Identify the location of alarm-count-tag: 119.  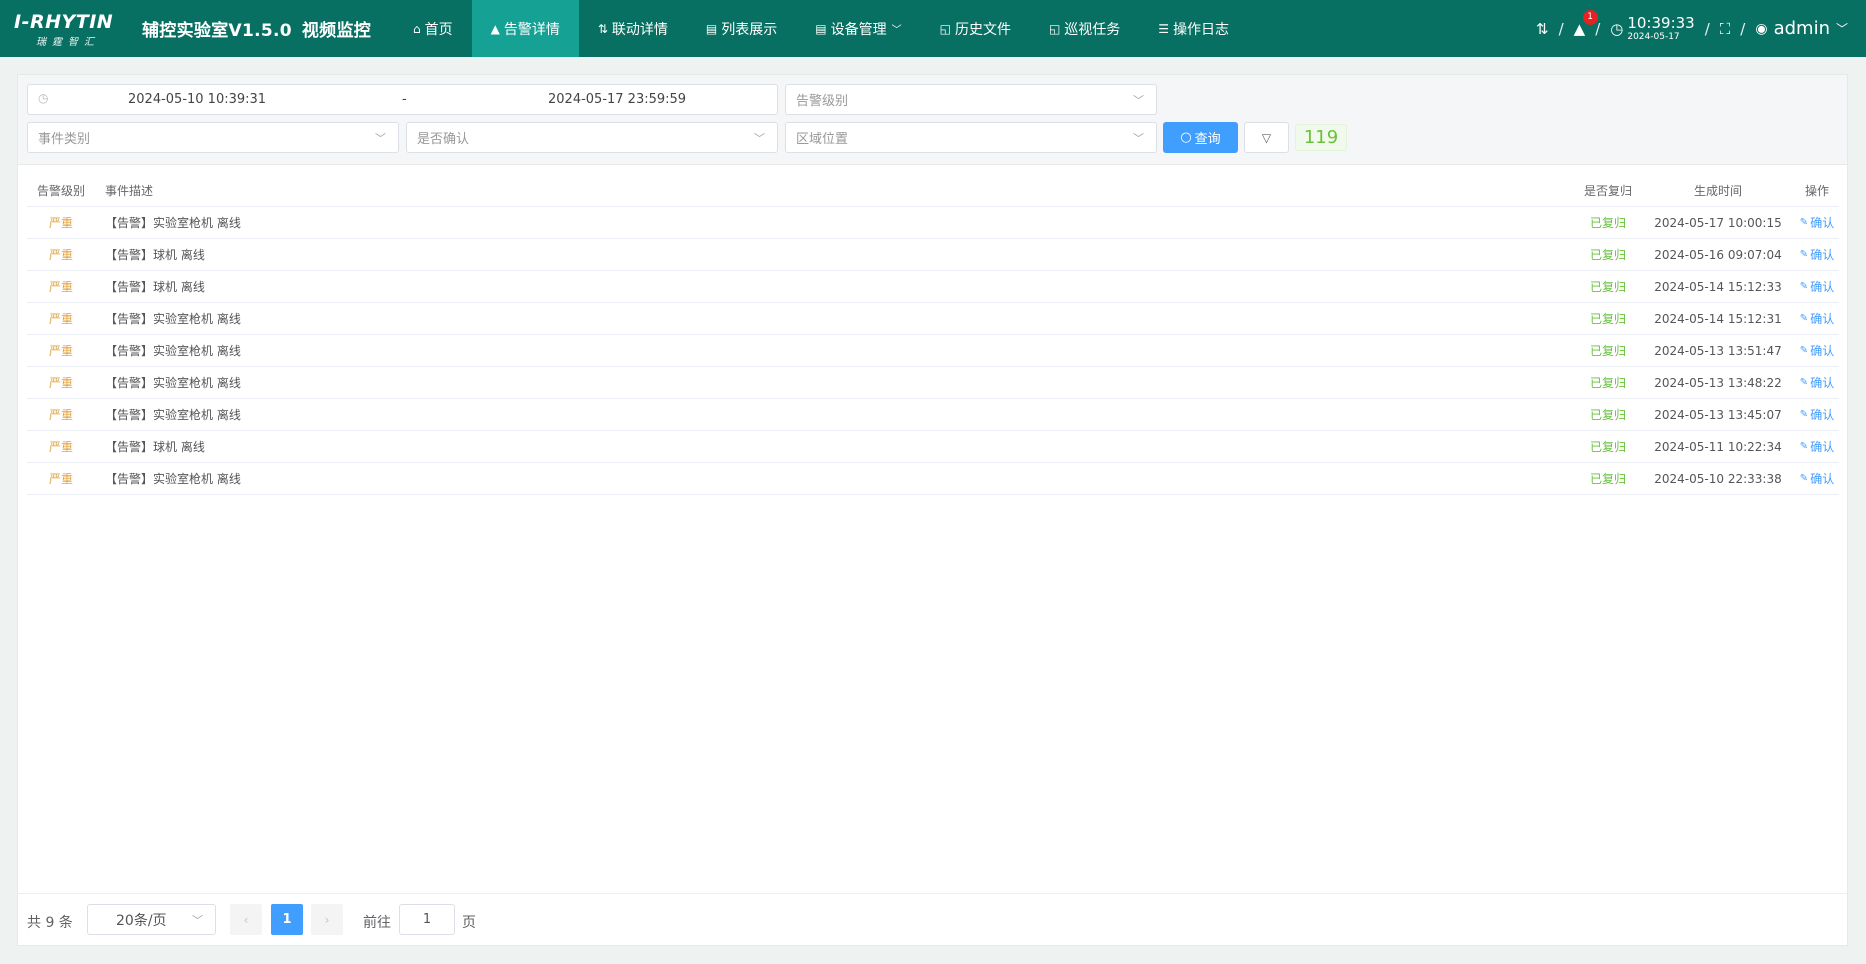
(1321, 137).